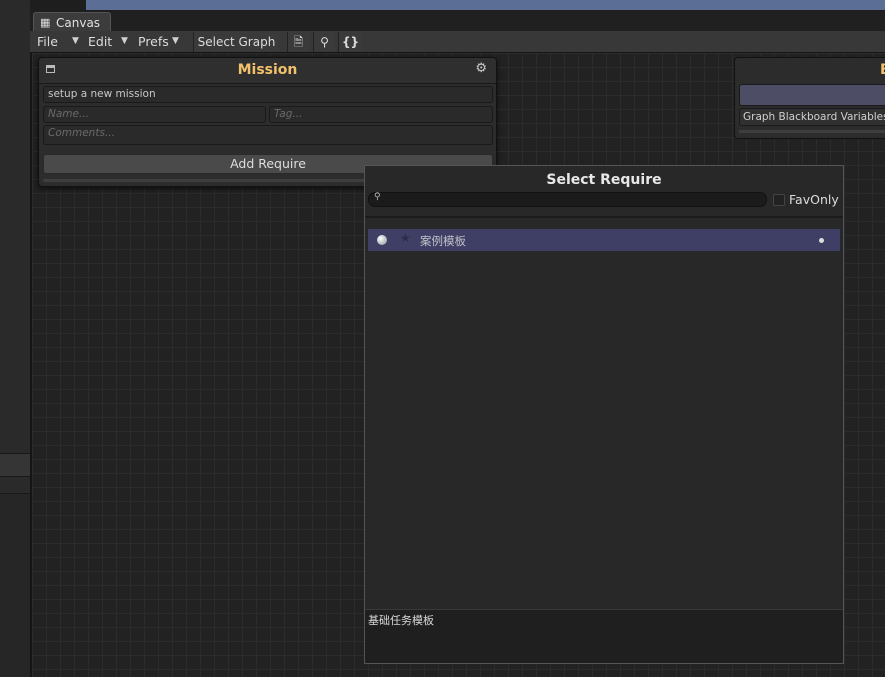  I want to click on popup-title: Select Require, so click(604, 180).